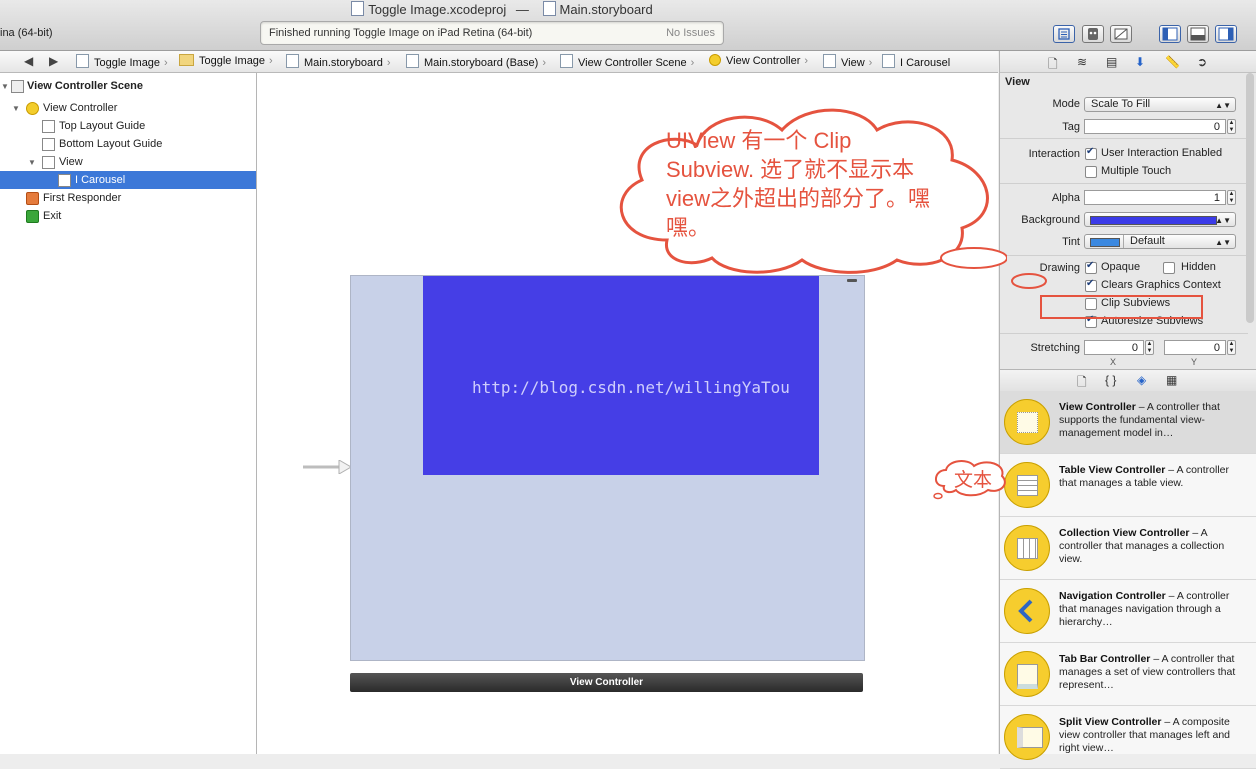 This screenshot has width=1256, height=769. What do you see at coordinates (476, 61) in the screenshot?
I see `crumb-storyboard-base: Main.storyboard (Base) ›` at bounding box center [476, 61].